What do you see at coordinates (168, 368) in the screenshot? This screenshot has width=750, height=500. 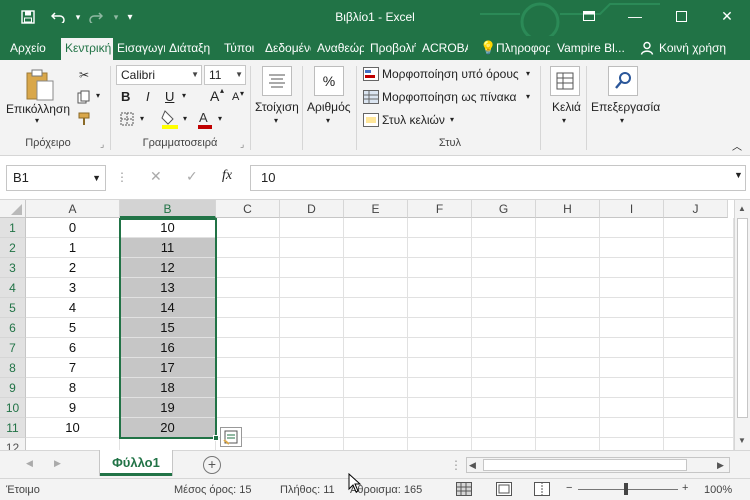 I see `cell-b: 17` at bounding box center [168, 368].